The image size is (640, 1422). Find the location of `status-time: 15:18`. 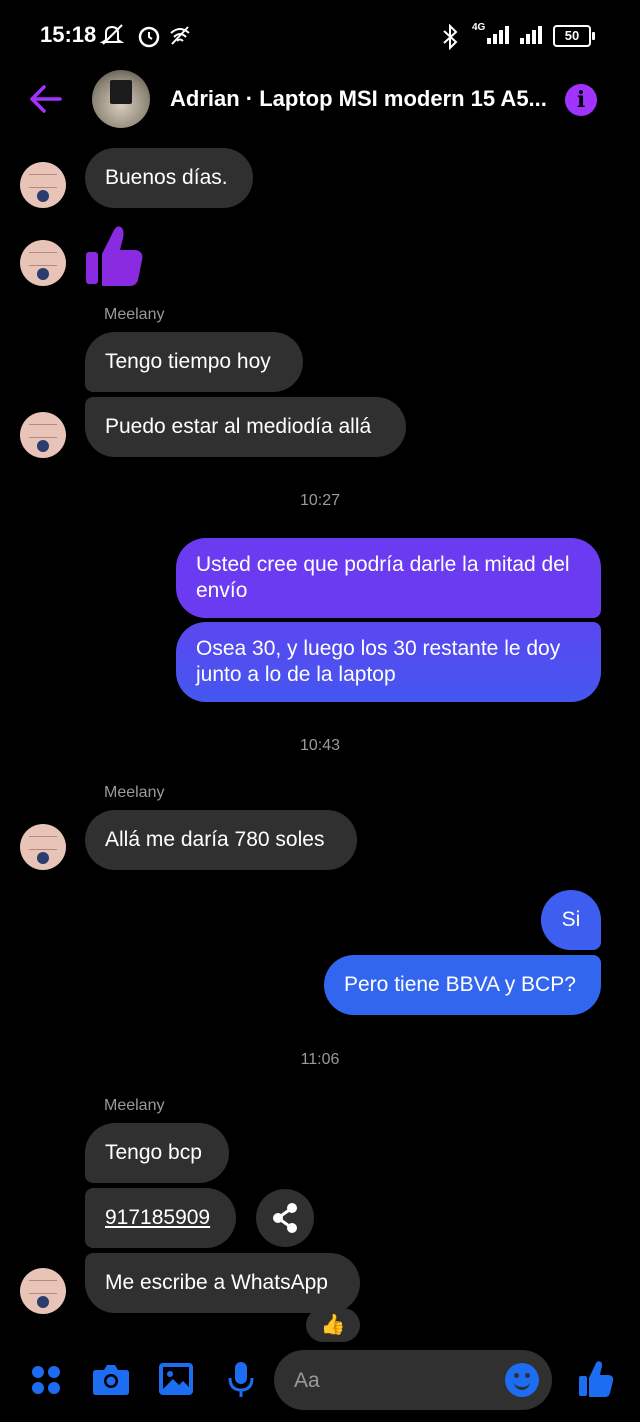

status-time: 15:18 is located at coordinates (68, 34).